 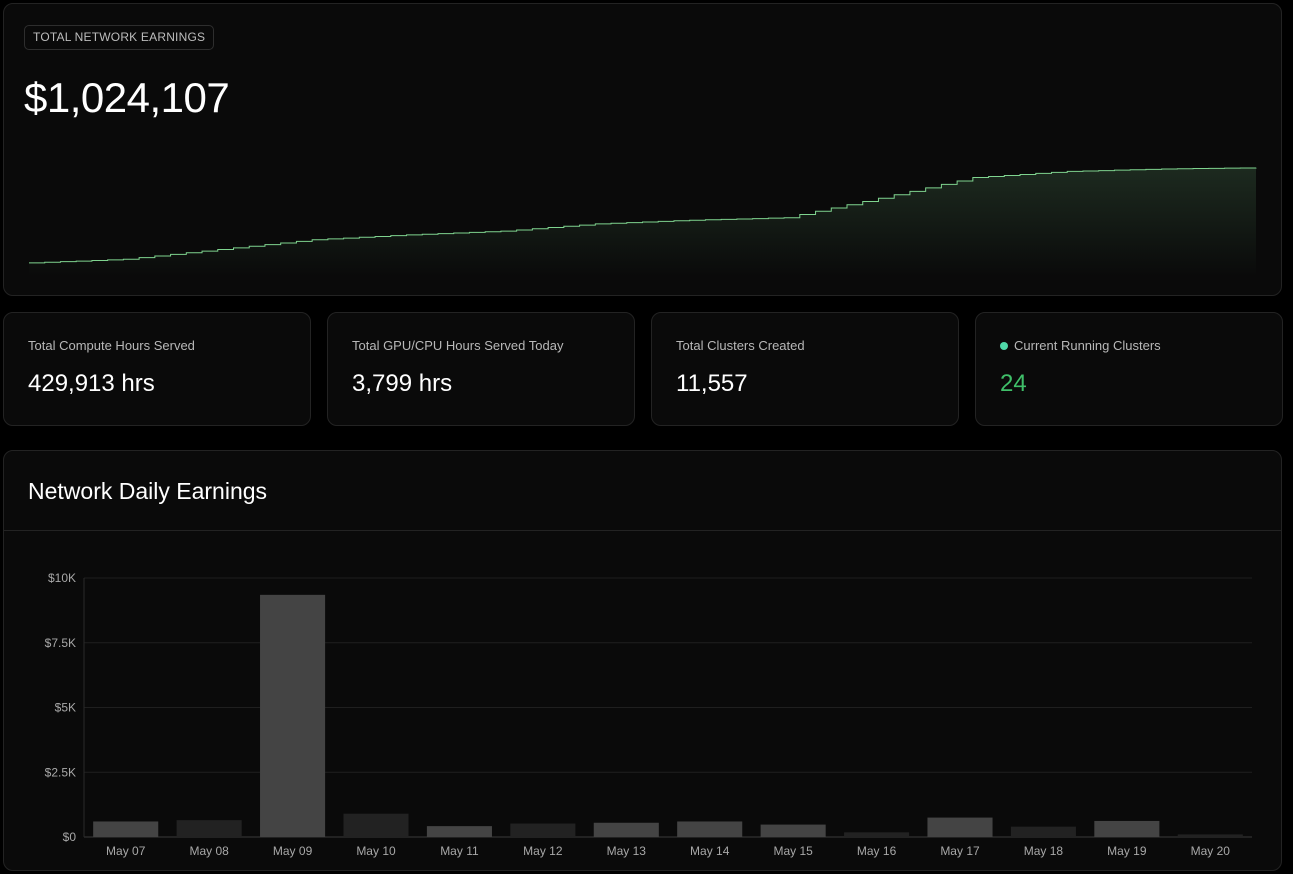 I want to click on x-tick-label: May 09, so click(x=293, y=851).